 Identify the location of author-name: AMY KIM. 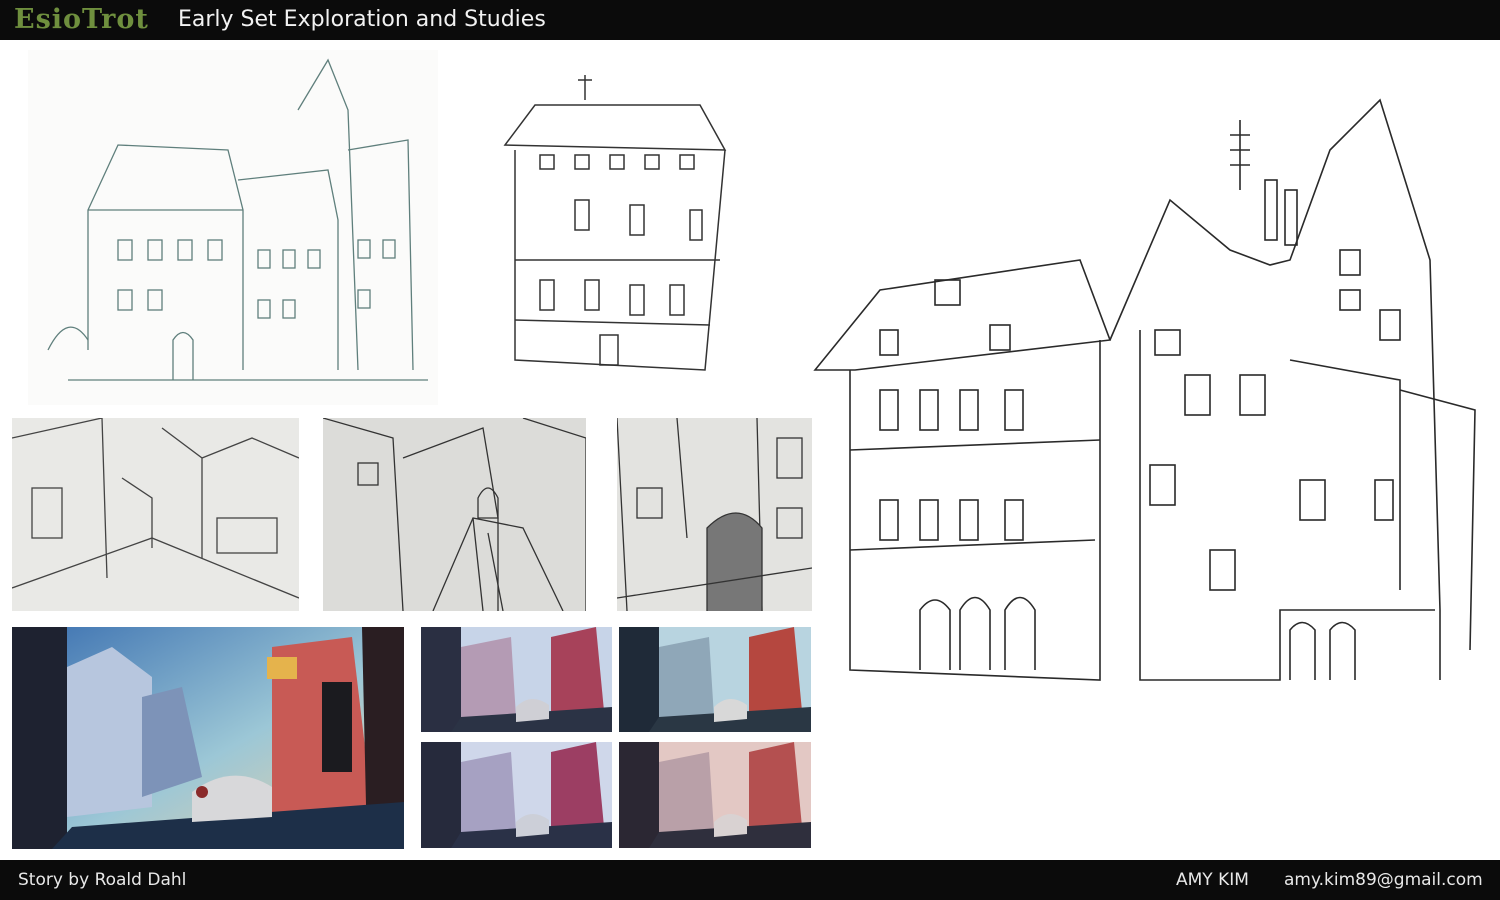
(1212, 880).